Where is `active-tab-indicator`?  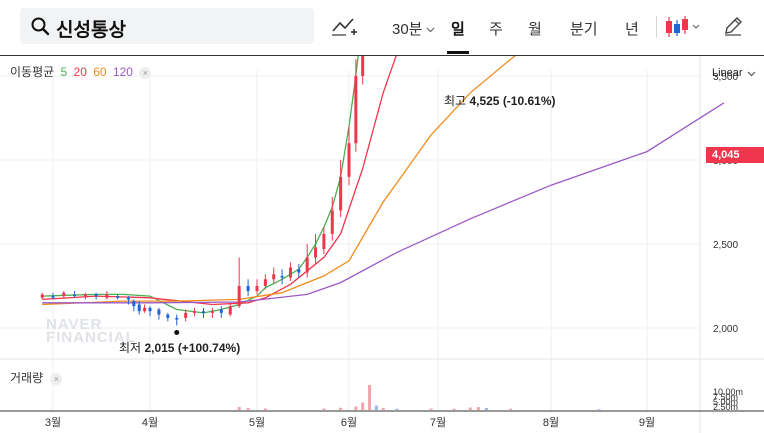
active-tab-indicator is located at coordinates (458, 52).